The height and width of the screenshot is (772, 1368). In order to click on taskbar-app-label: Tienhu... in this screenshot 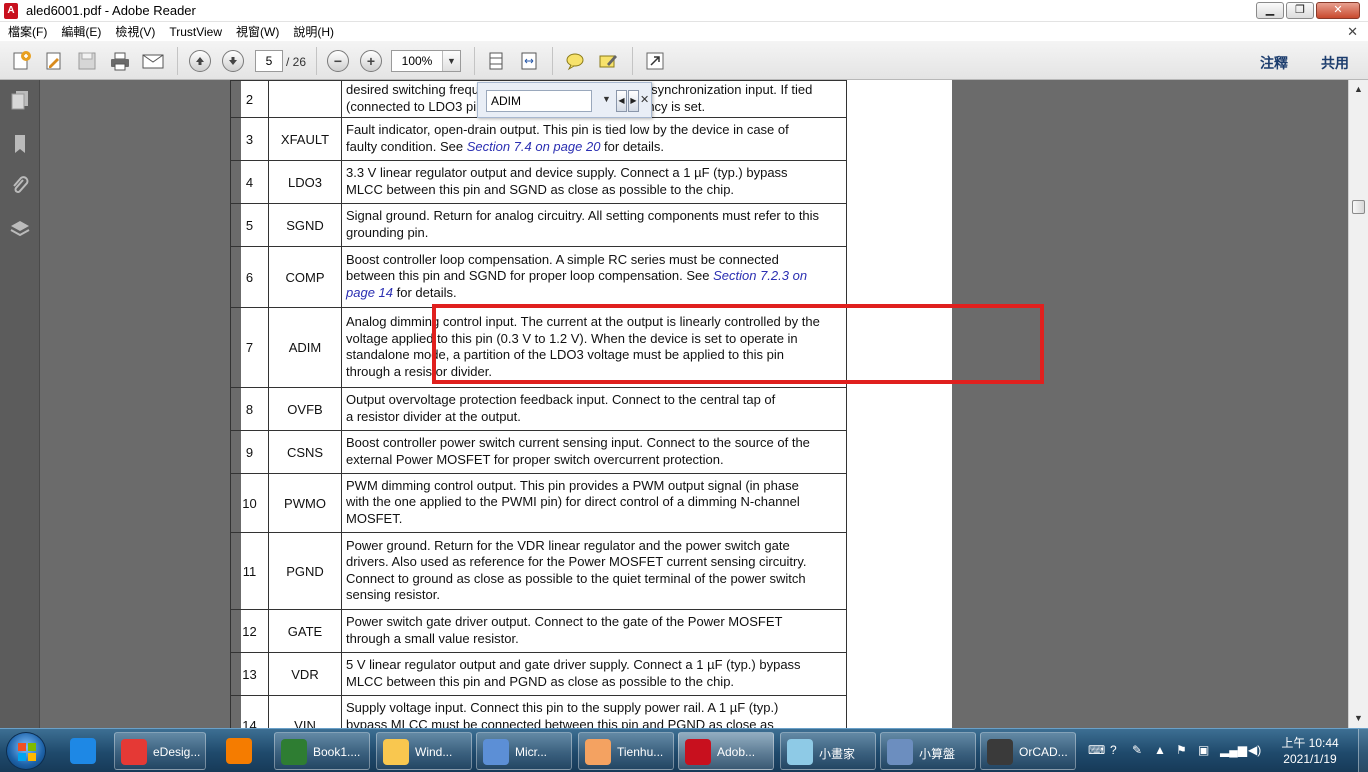, I will do `click(640, 752)`.